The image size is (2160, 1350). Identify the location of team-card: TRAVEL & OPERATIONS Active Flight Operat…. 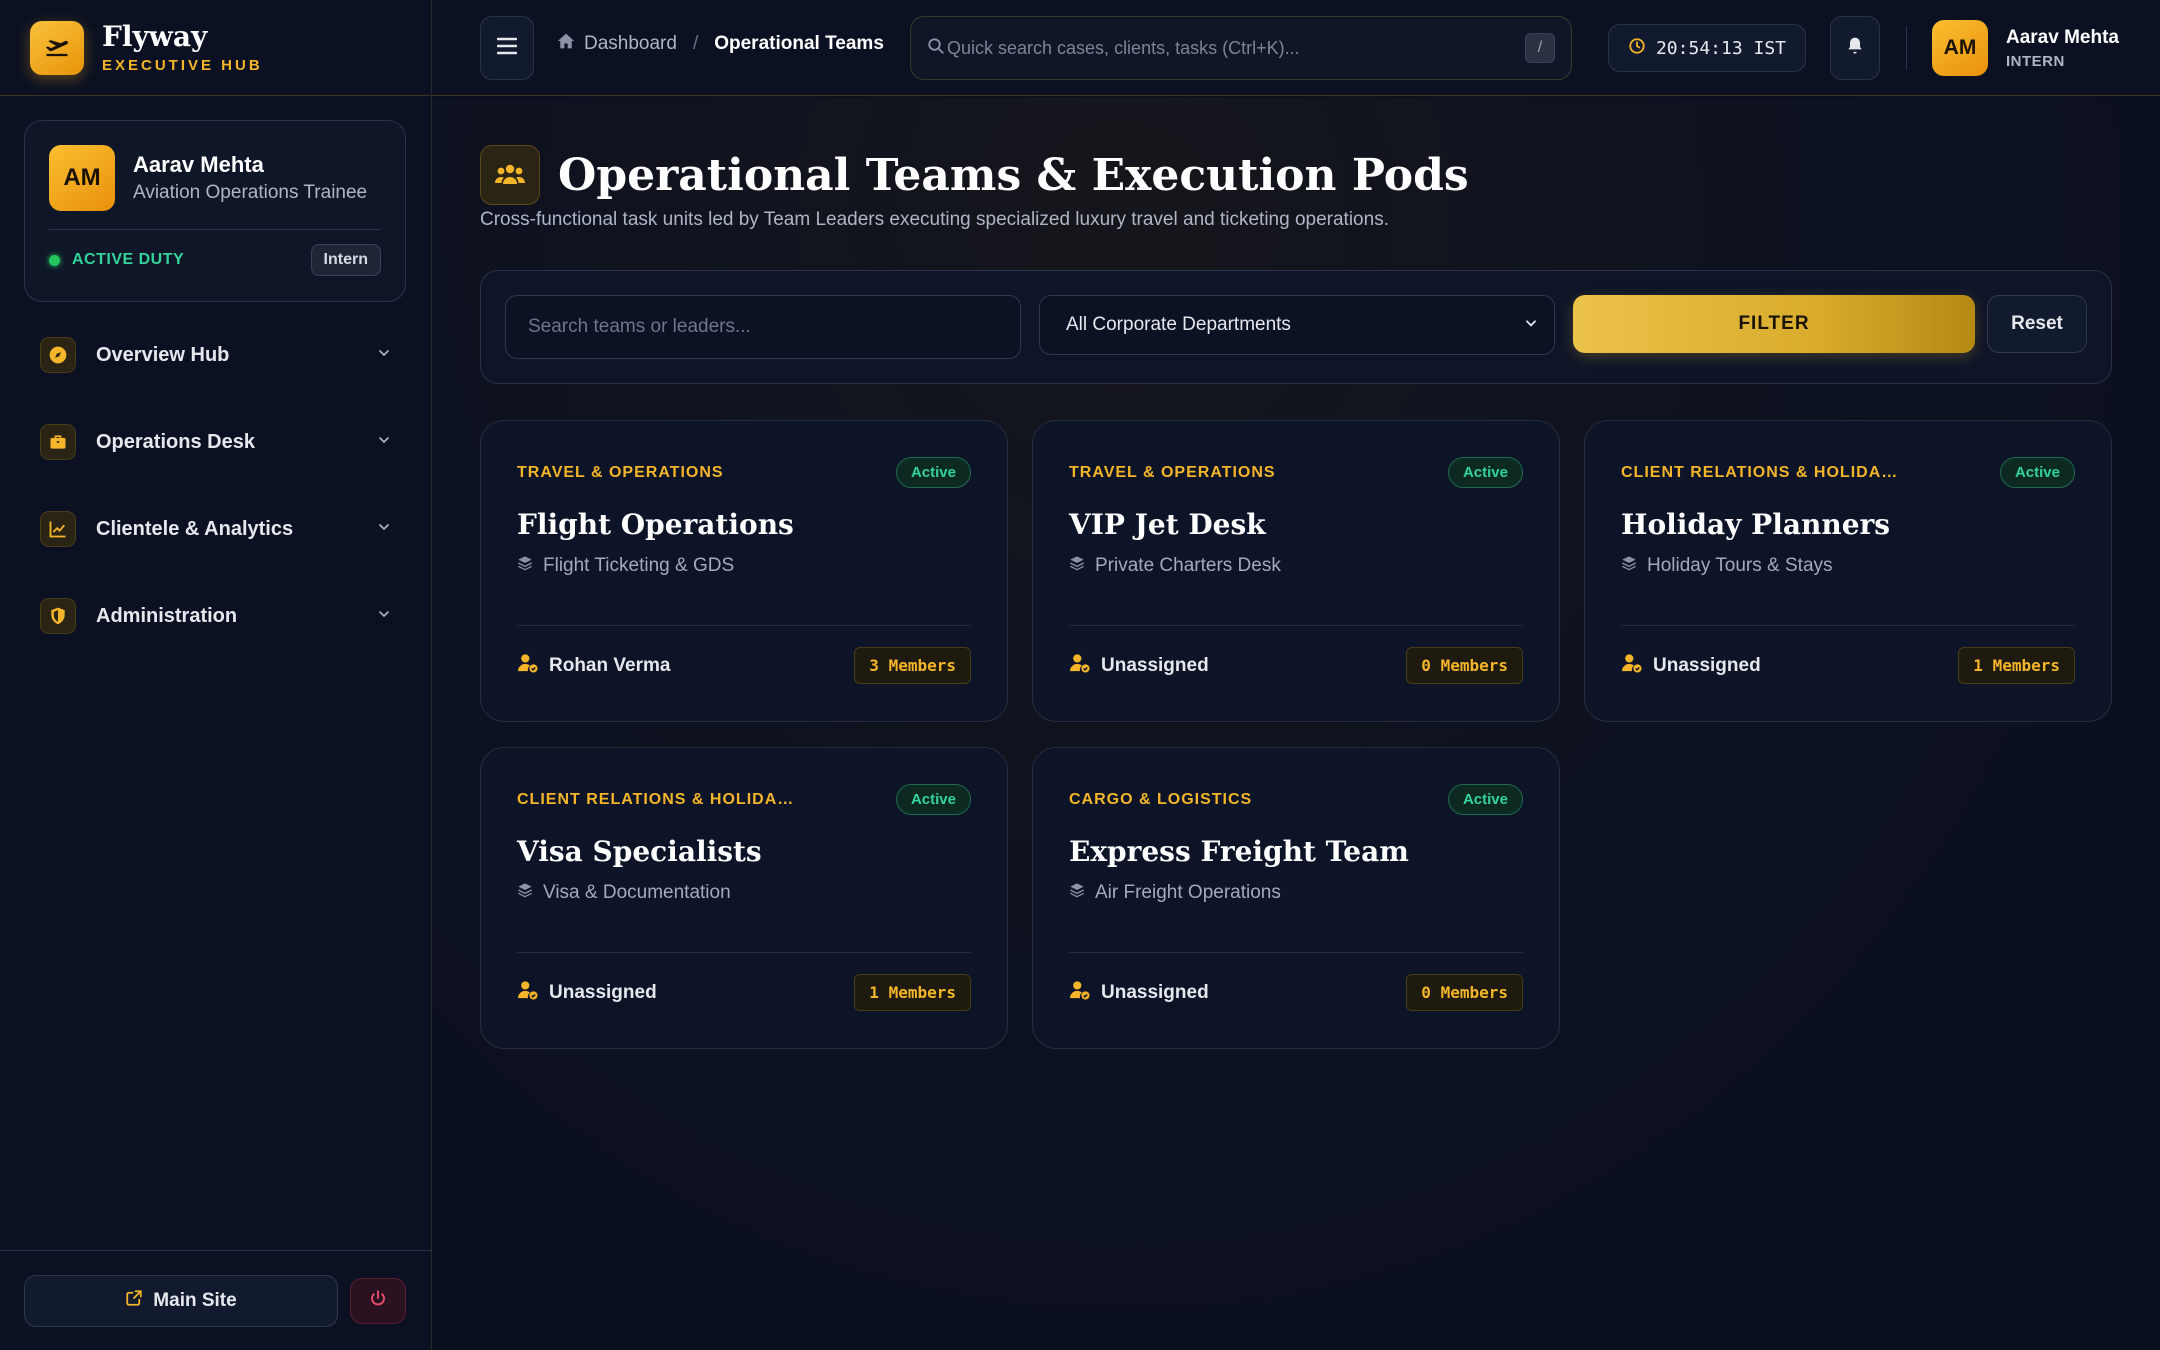
(744, 571).